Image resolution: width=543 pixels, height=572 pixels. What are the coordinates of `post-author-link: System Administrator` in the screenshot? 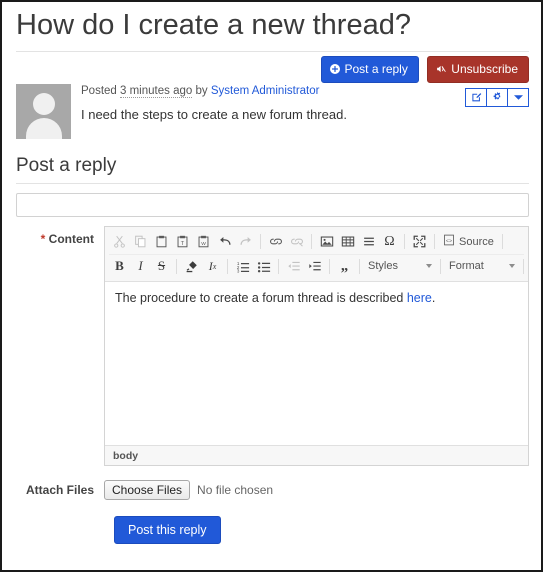 It's located at (265, 91).